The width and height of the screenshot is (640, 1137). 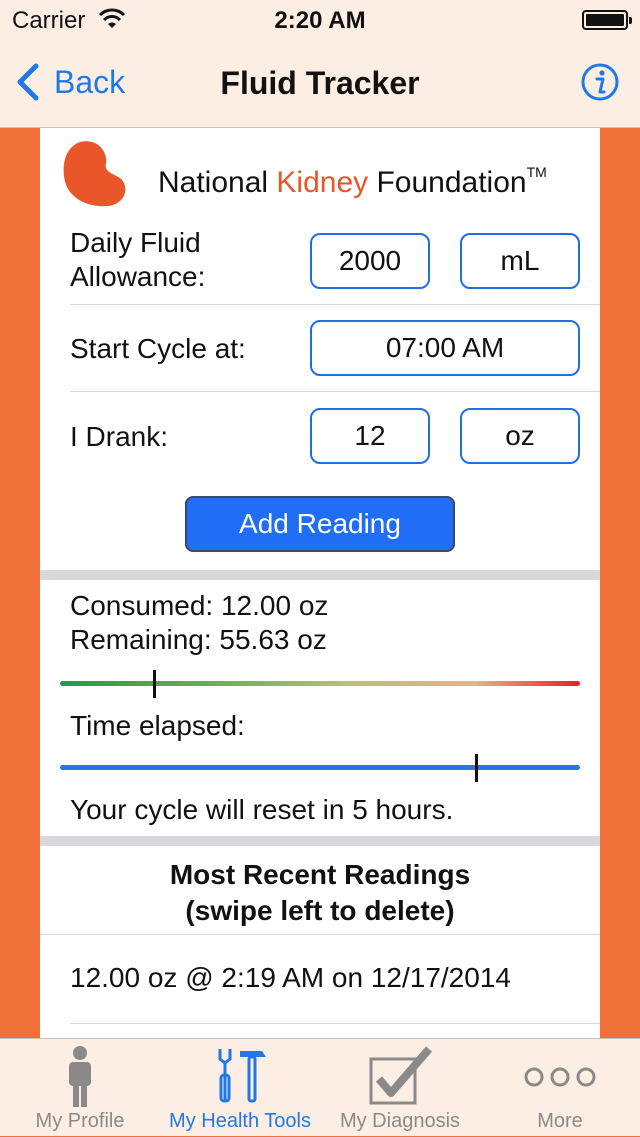 What do you see at coordinates (262, 809) in the screenshot?
I see `cycle-reset-text: Your cycle will reset in 5 hours.` at bounding box center [262, 809].